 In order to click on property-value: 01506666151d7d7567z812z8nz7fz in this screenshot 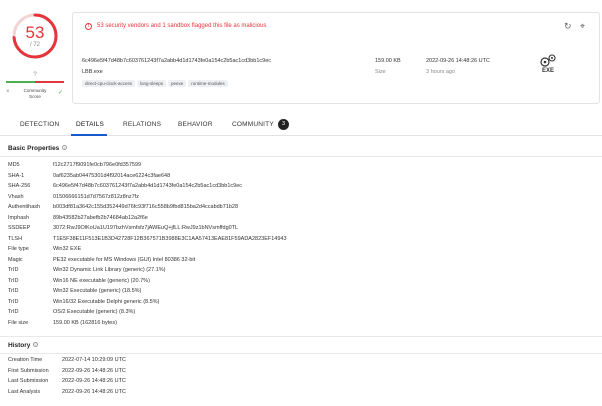, I will do `click(96, 197)`.